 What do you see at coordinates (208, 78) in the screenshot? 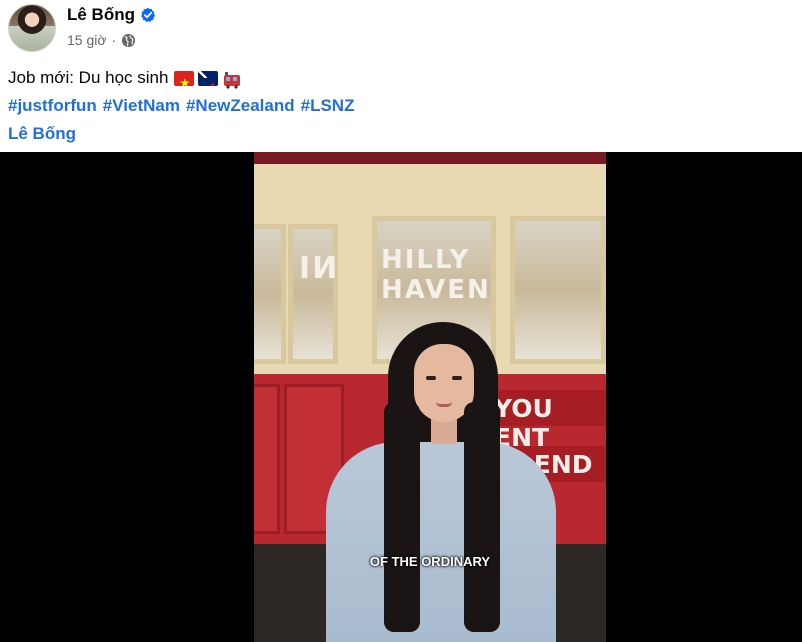
I see `flag-new-zealand-icon` at bounding box center [208, 78].